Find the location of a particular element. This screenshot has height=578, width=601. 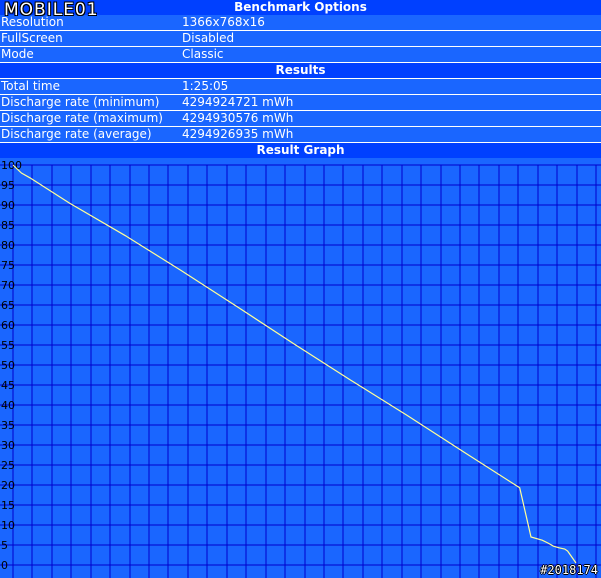

result-graph-header: Result Graph is located at coordinates (300, 150).